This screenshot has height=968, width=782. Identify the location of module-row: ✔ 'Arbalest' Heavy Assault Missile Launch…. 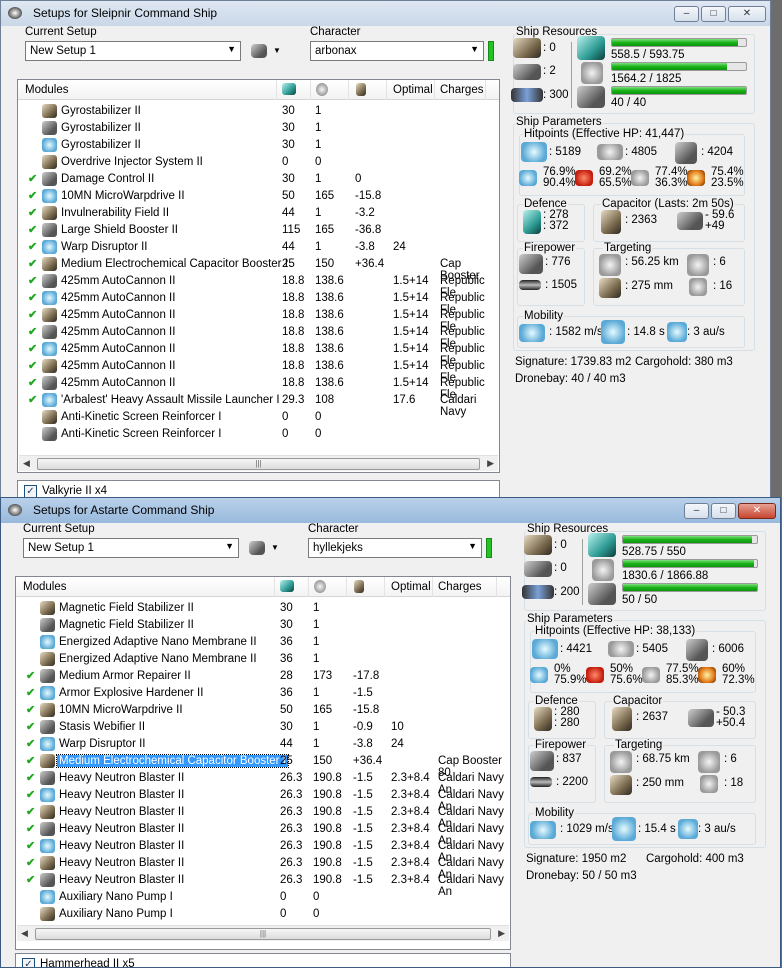
(258, 405).